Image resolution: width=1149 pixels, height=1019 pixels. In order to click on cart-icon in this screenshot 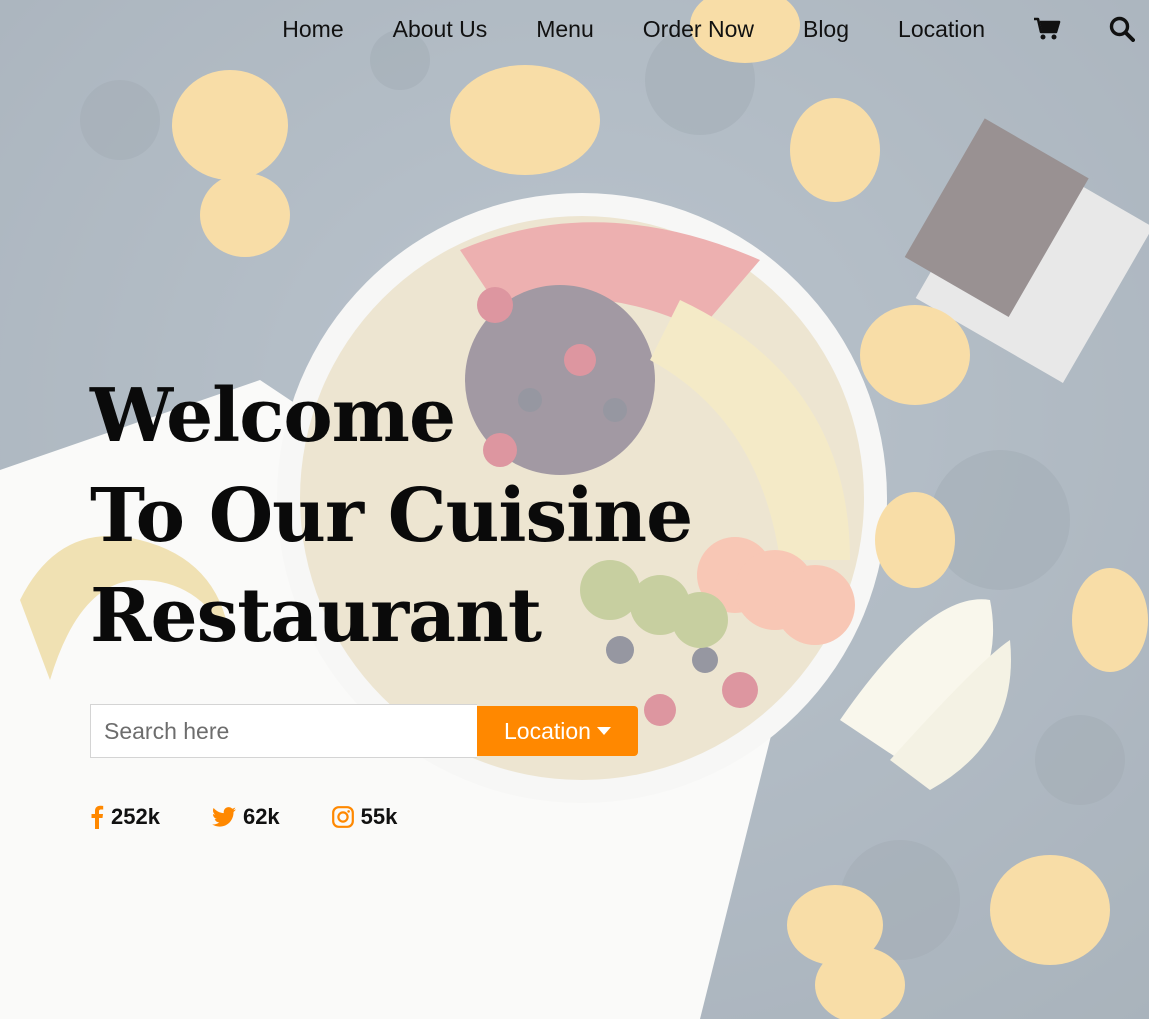, I will do `click(1047, 29)`.